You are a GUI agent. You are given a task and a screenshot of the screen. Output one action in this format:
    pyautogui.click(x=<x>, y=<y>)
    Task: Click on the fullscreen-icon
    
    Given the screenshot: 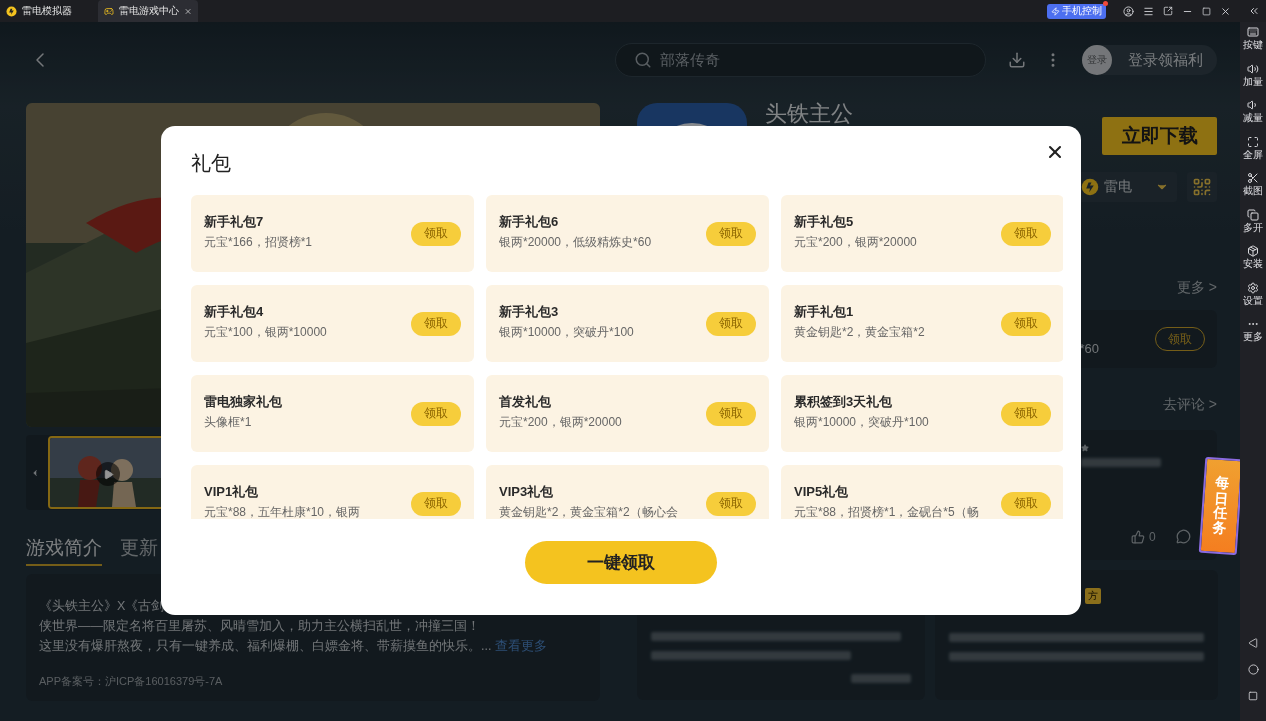 What is the action you would take?
    pyautogui.click(x=1253, y=141)
    